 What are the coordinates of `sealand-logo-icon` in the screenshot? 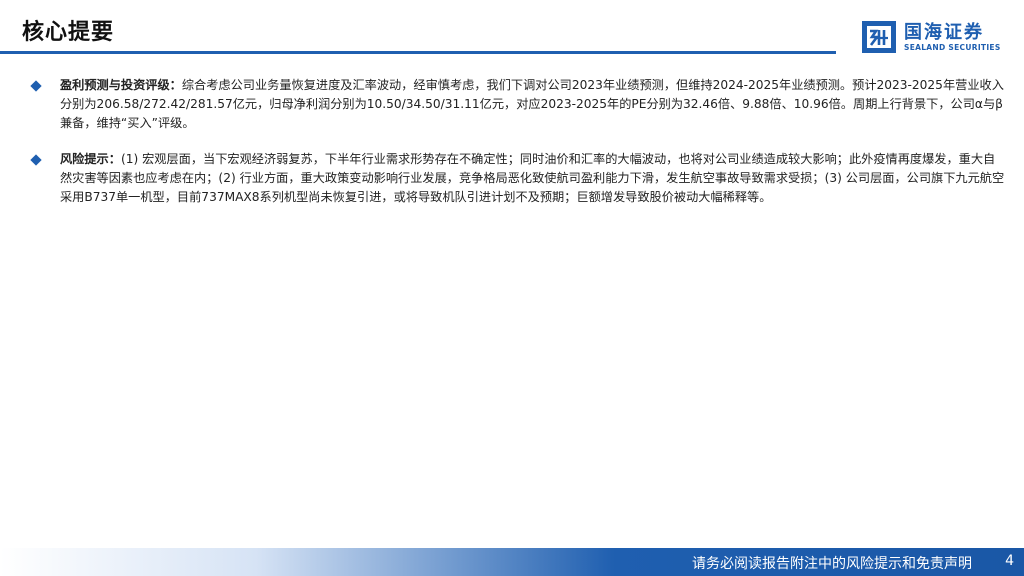 It's located at (879, 37).